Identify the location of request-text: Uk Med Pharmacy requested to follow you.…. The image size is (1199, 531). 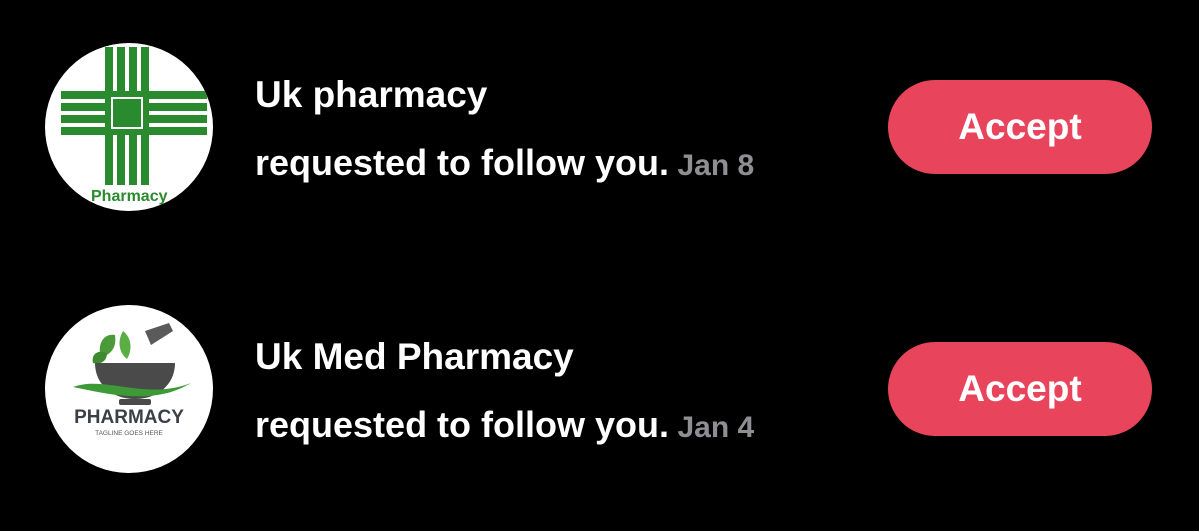
(555, 395).